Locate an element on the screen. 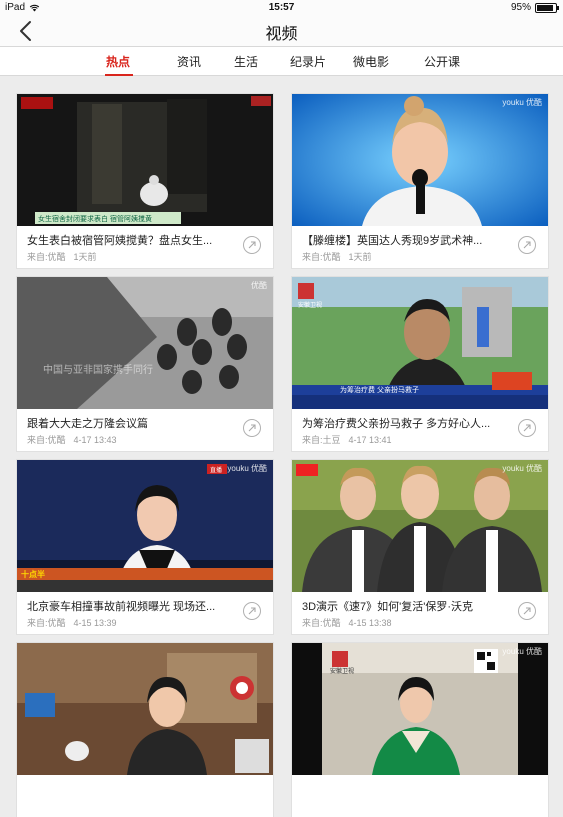  video-meta: 来自:土豆 4-17 13:41 is located at coordinates (351, 439).